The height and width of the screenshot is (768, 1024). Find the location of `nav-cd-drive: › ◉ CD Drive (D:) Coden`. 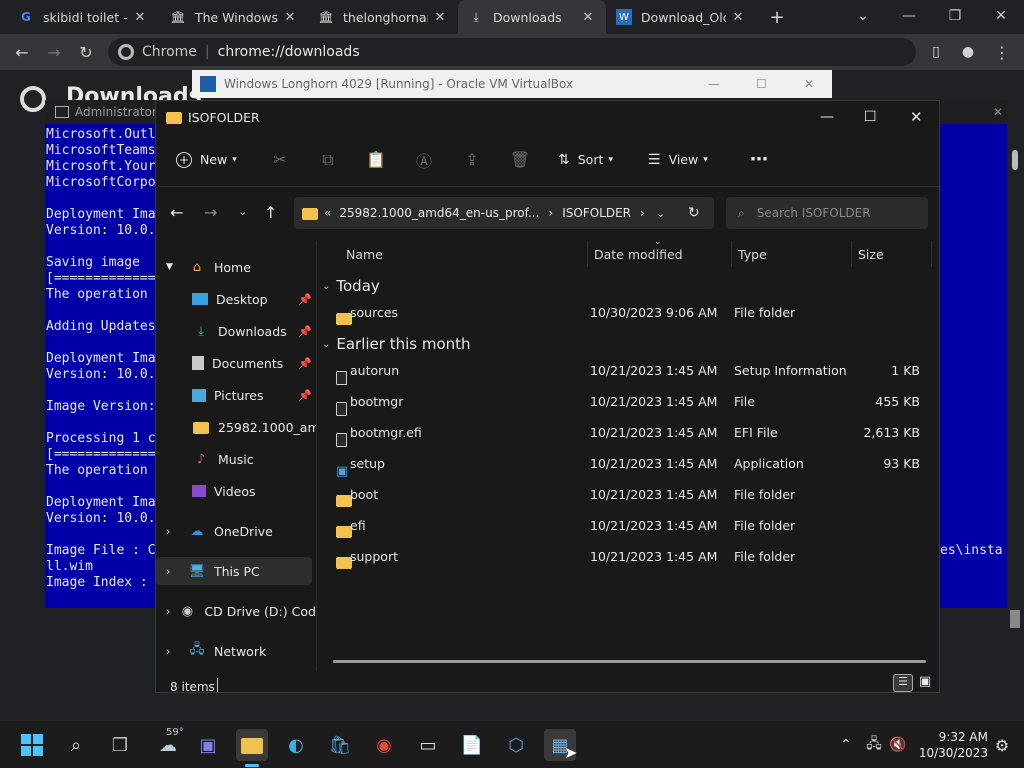

nav-cd-drive: › ◉ CD Drive (D:) Coden is located at coordinates (236, 611).